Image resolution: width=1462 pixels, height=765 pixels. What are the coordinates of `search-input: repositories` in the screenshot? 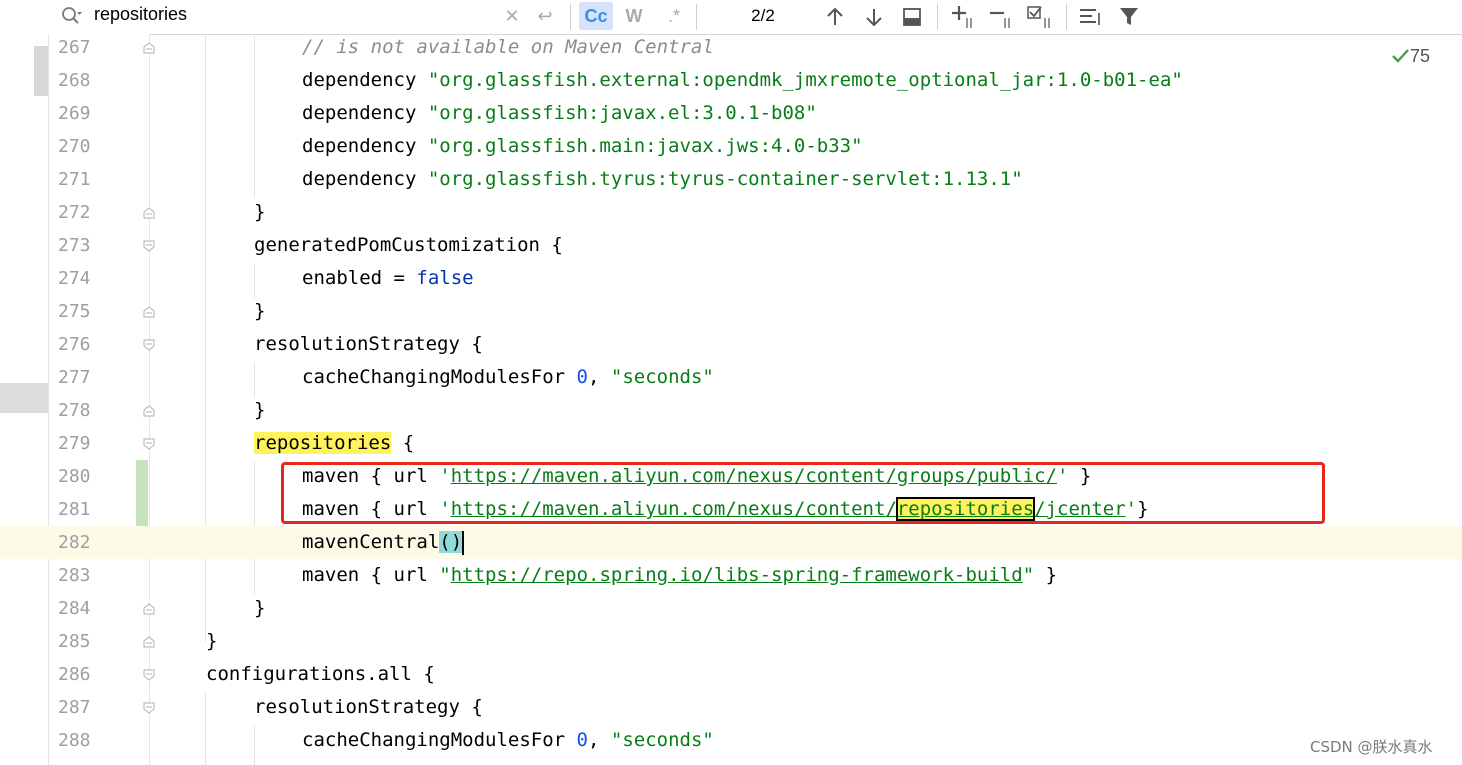 It's located at (140, 14).